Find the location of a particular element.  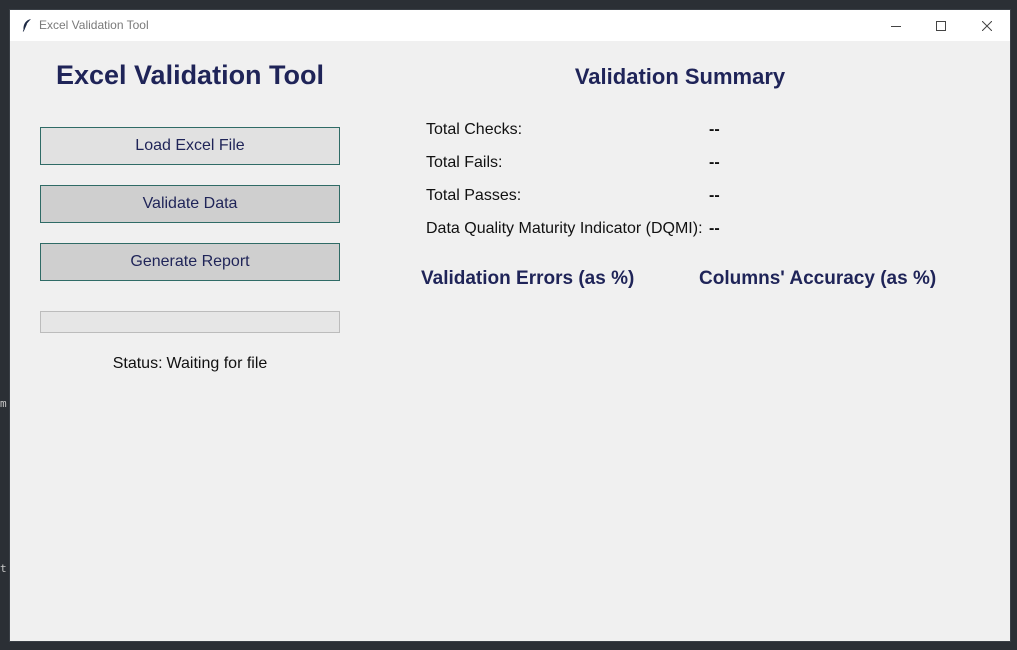

total-fails-label: Total Fails: is located at coordinates (464, 162).